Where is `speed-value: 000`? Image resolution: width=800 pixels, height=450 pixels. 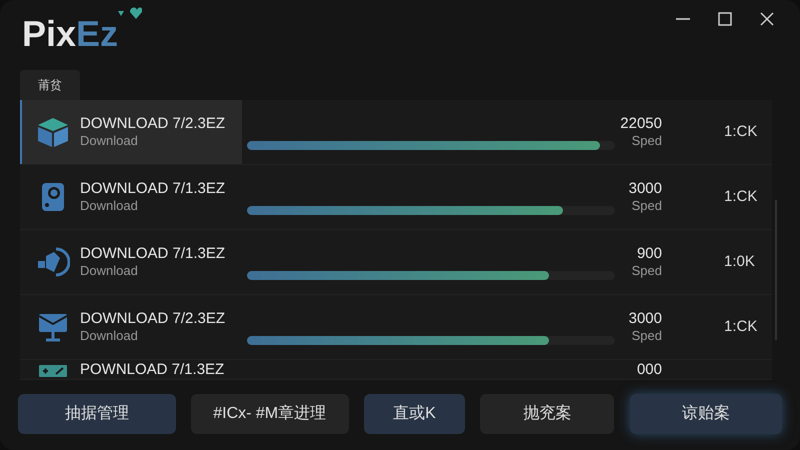
speed-value: 000 is located at coordinates (649, 370).